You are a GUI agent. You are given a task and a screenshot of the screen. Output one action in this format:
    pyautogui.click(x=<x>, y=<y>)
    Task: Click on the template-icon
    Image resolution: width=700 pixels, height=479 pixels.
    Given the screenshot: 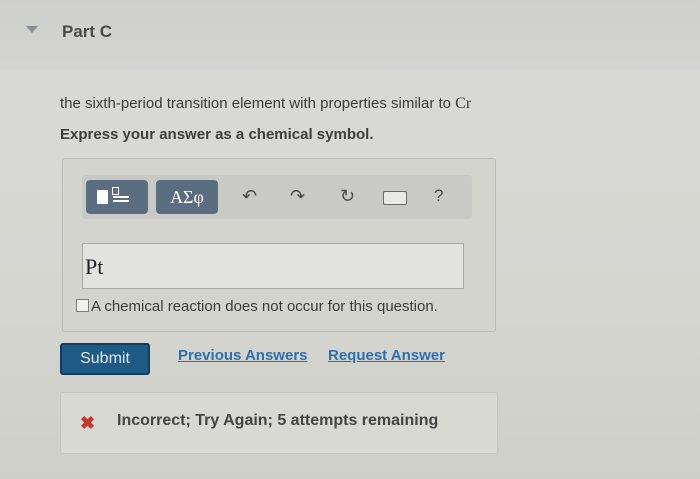 What is the action you would take?
    pyautogui.click(x=102, y=197)
    